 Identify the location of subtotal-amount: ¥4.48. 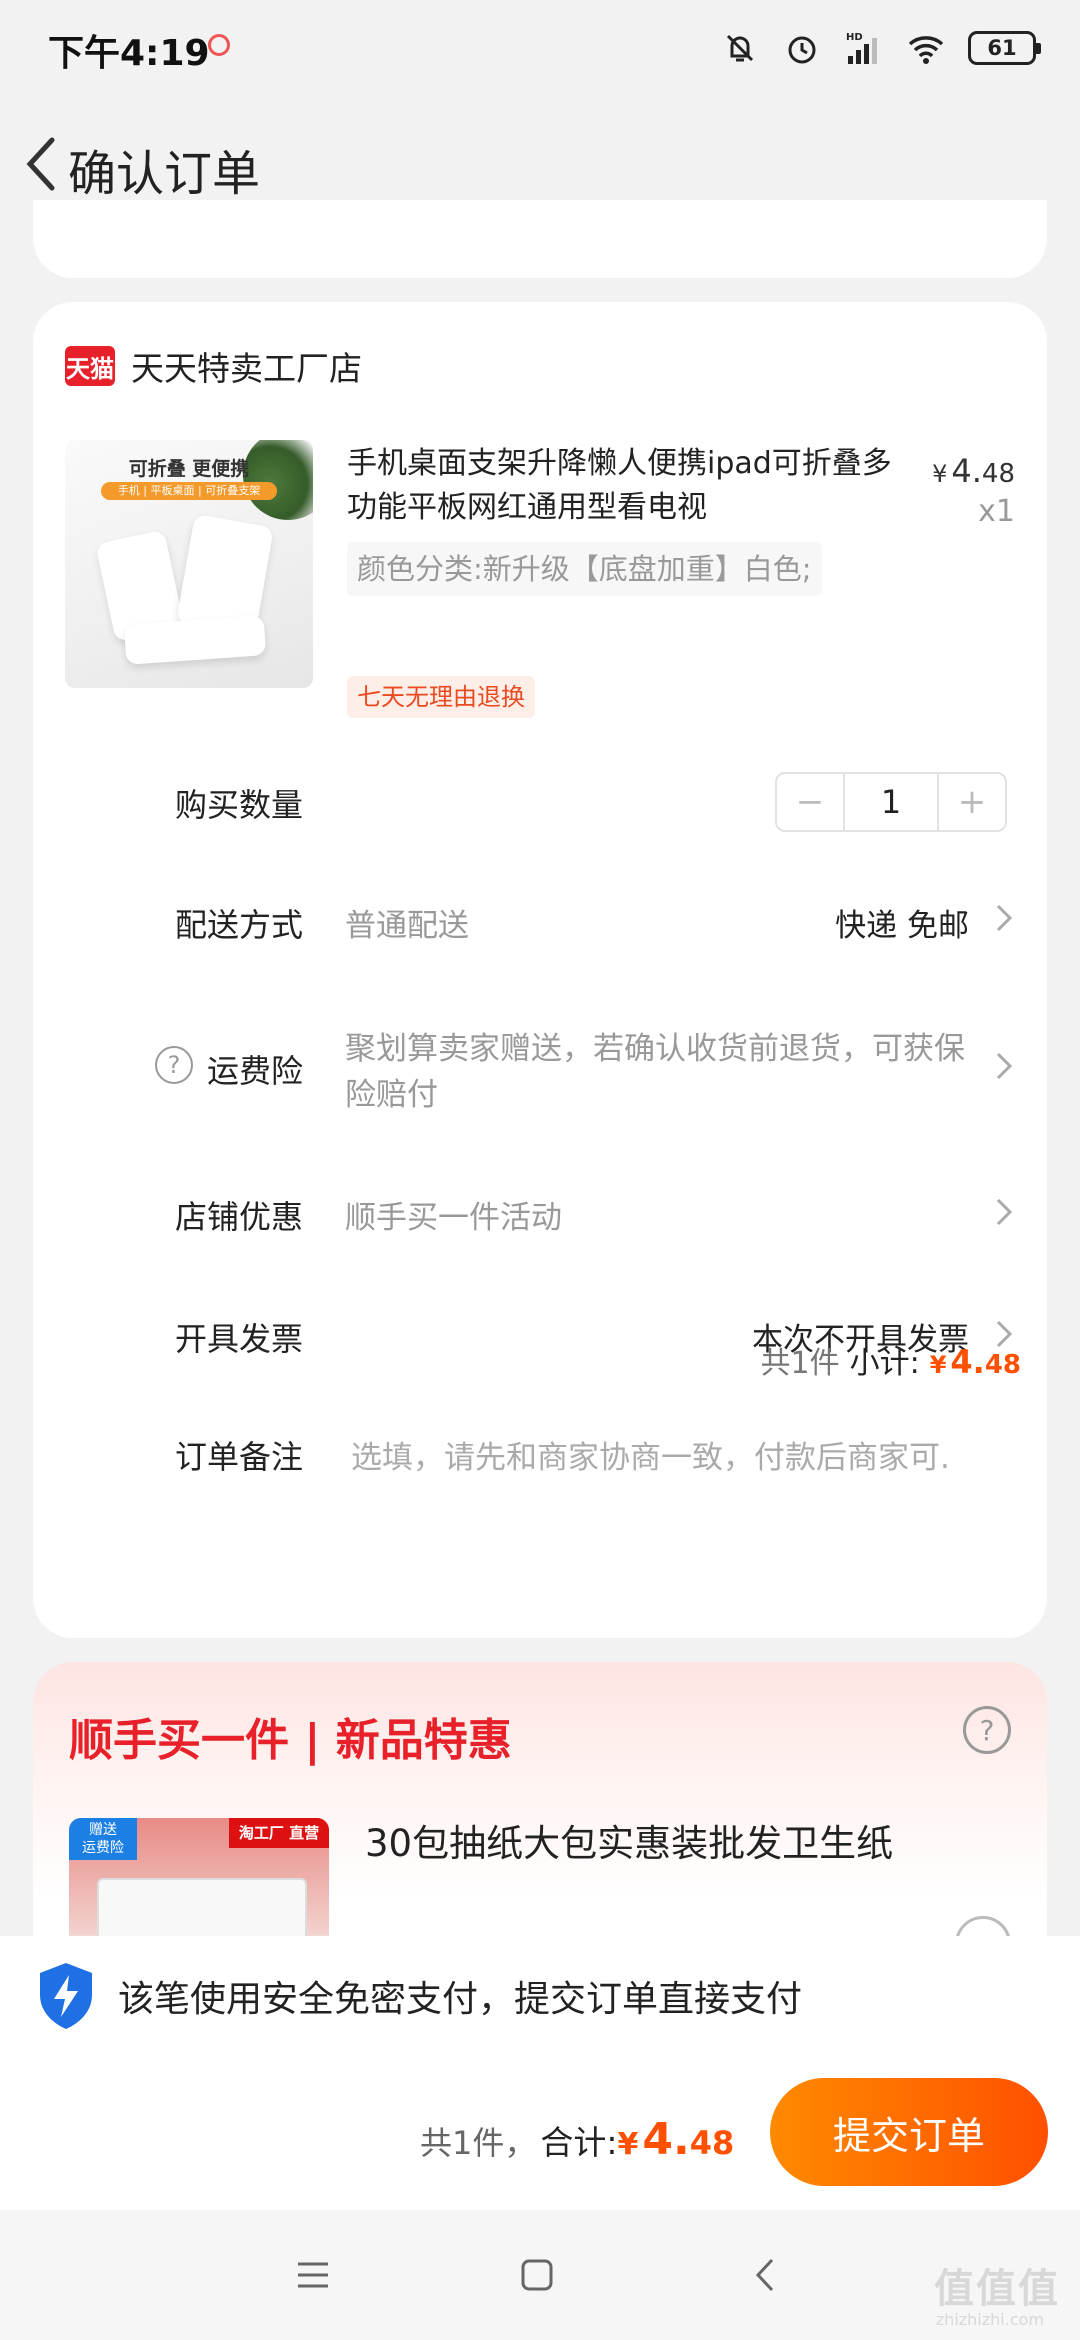
(975, 1362).